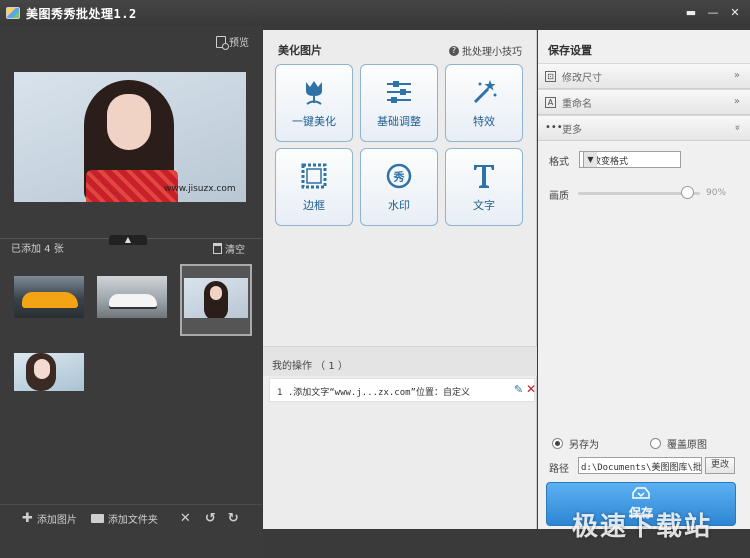 This screenshot has height=558, width=750. What do you see at coordinates (735, 12) in the screenshot?
I see `close-icon: ✕` at bounding box center [735, 12].